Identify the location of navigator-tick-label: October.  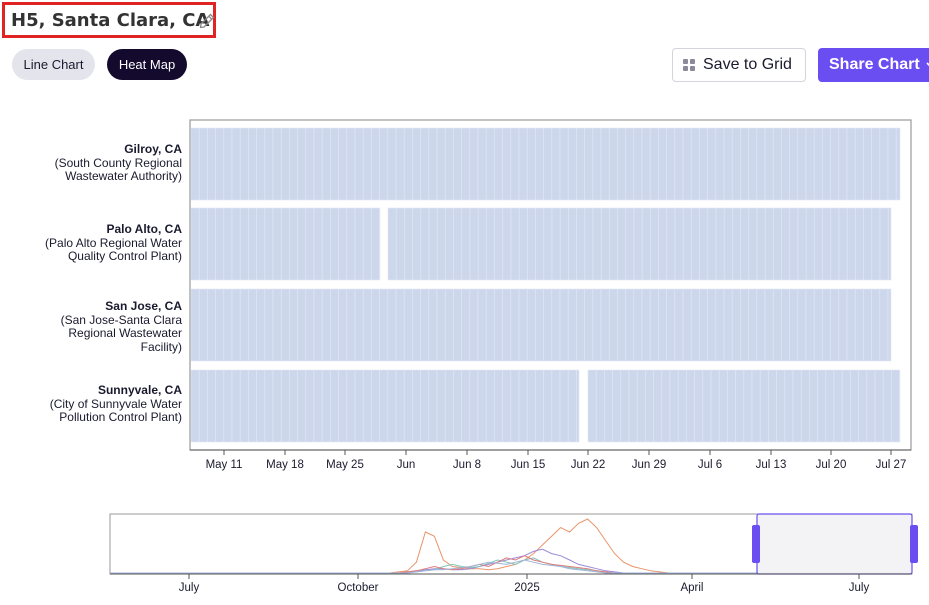
(358, 588).